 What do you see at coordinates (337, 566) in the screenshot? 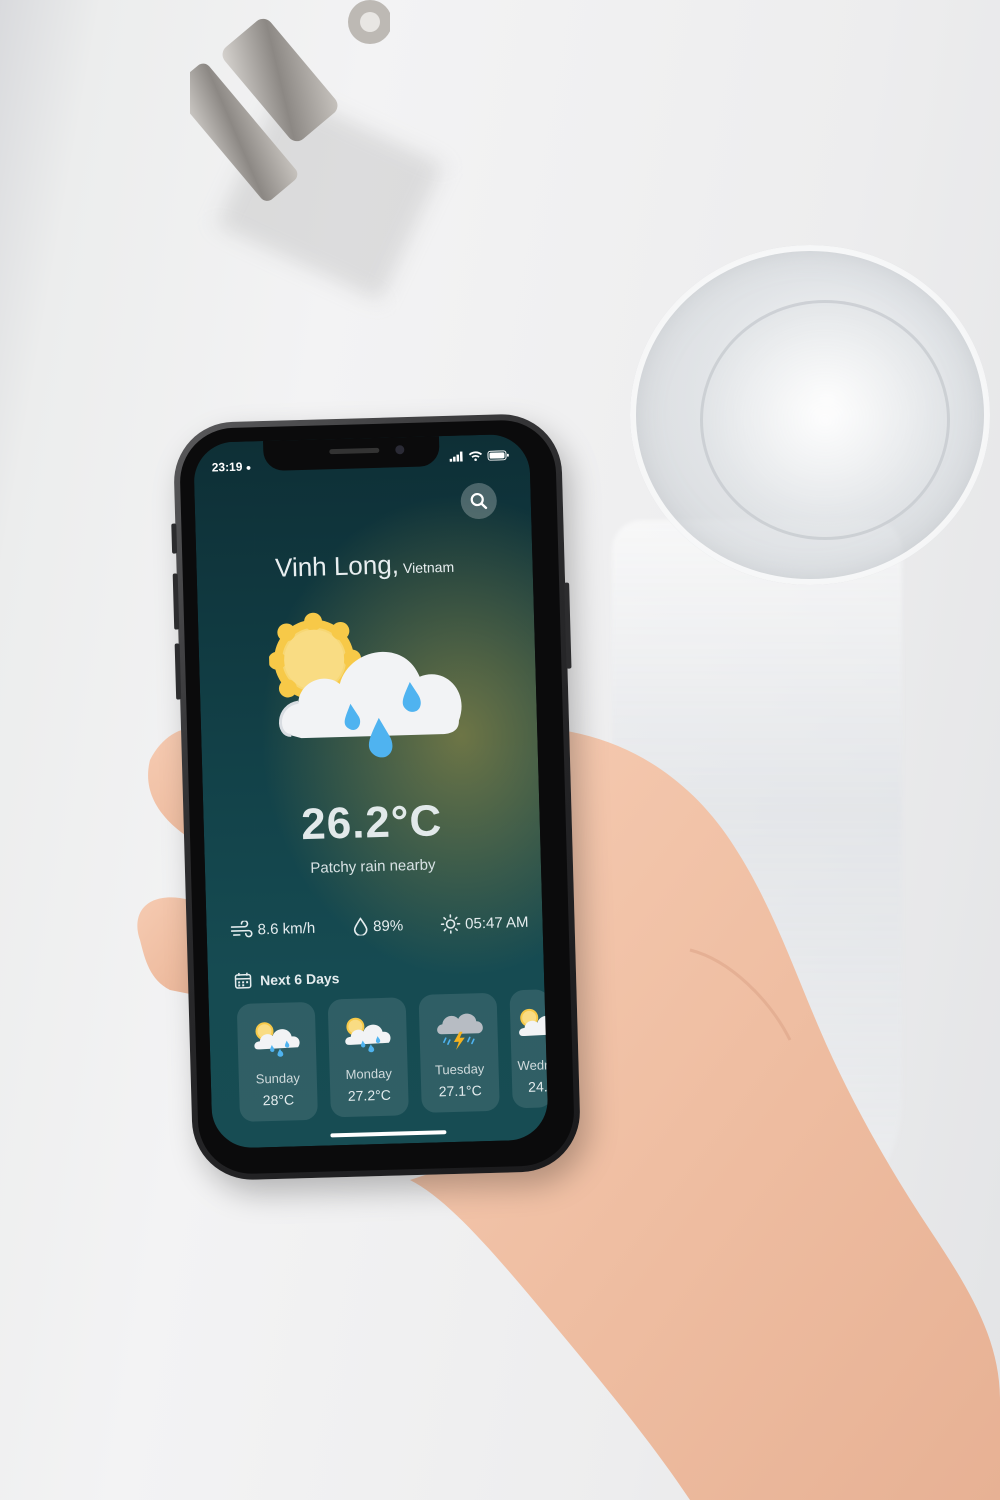
I see `city-name: Vinh Long,` at bounding box center [337, 566].